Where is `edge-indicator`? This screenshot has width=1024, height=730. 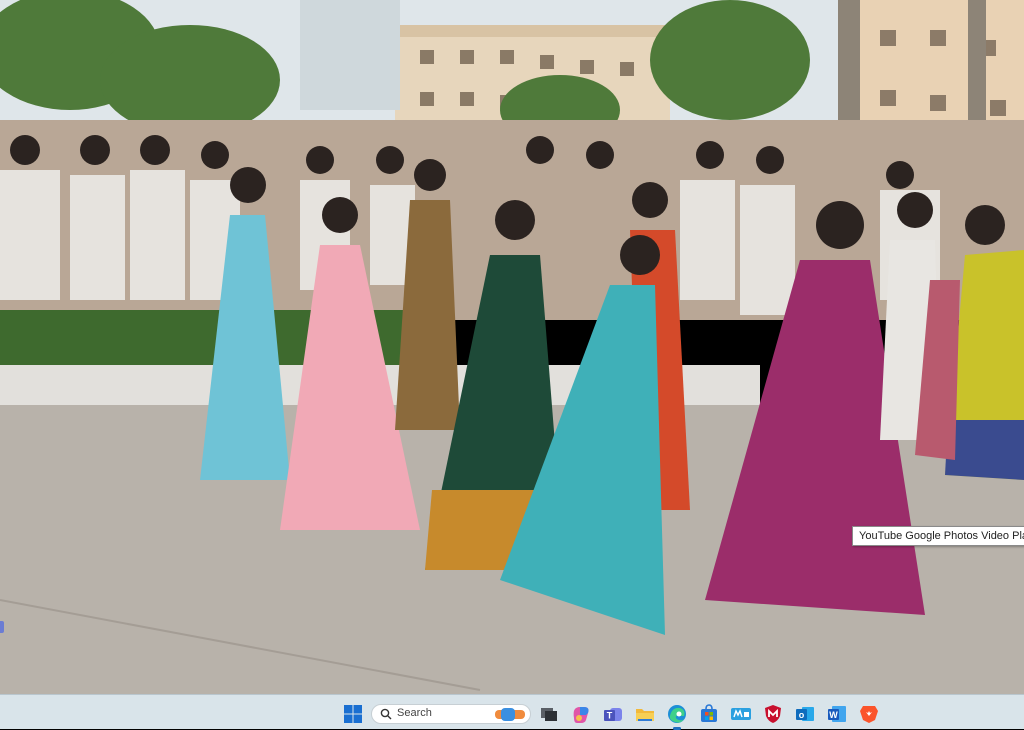
edge-indicator is located at coordinates (2, 627).